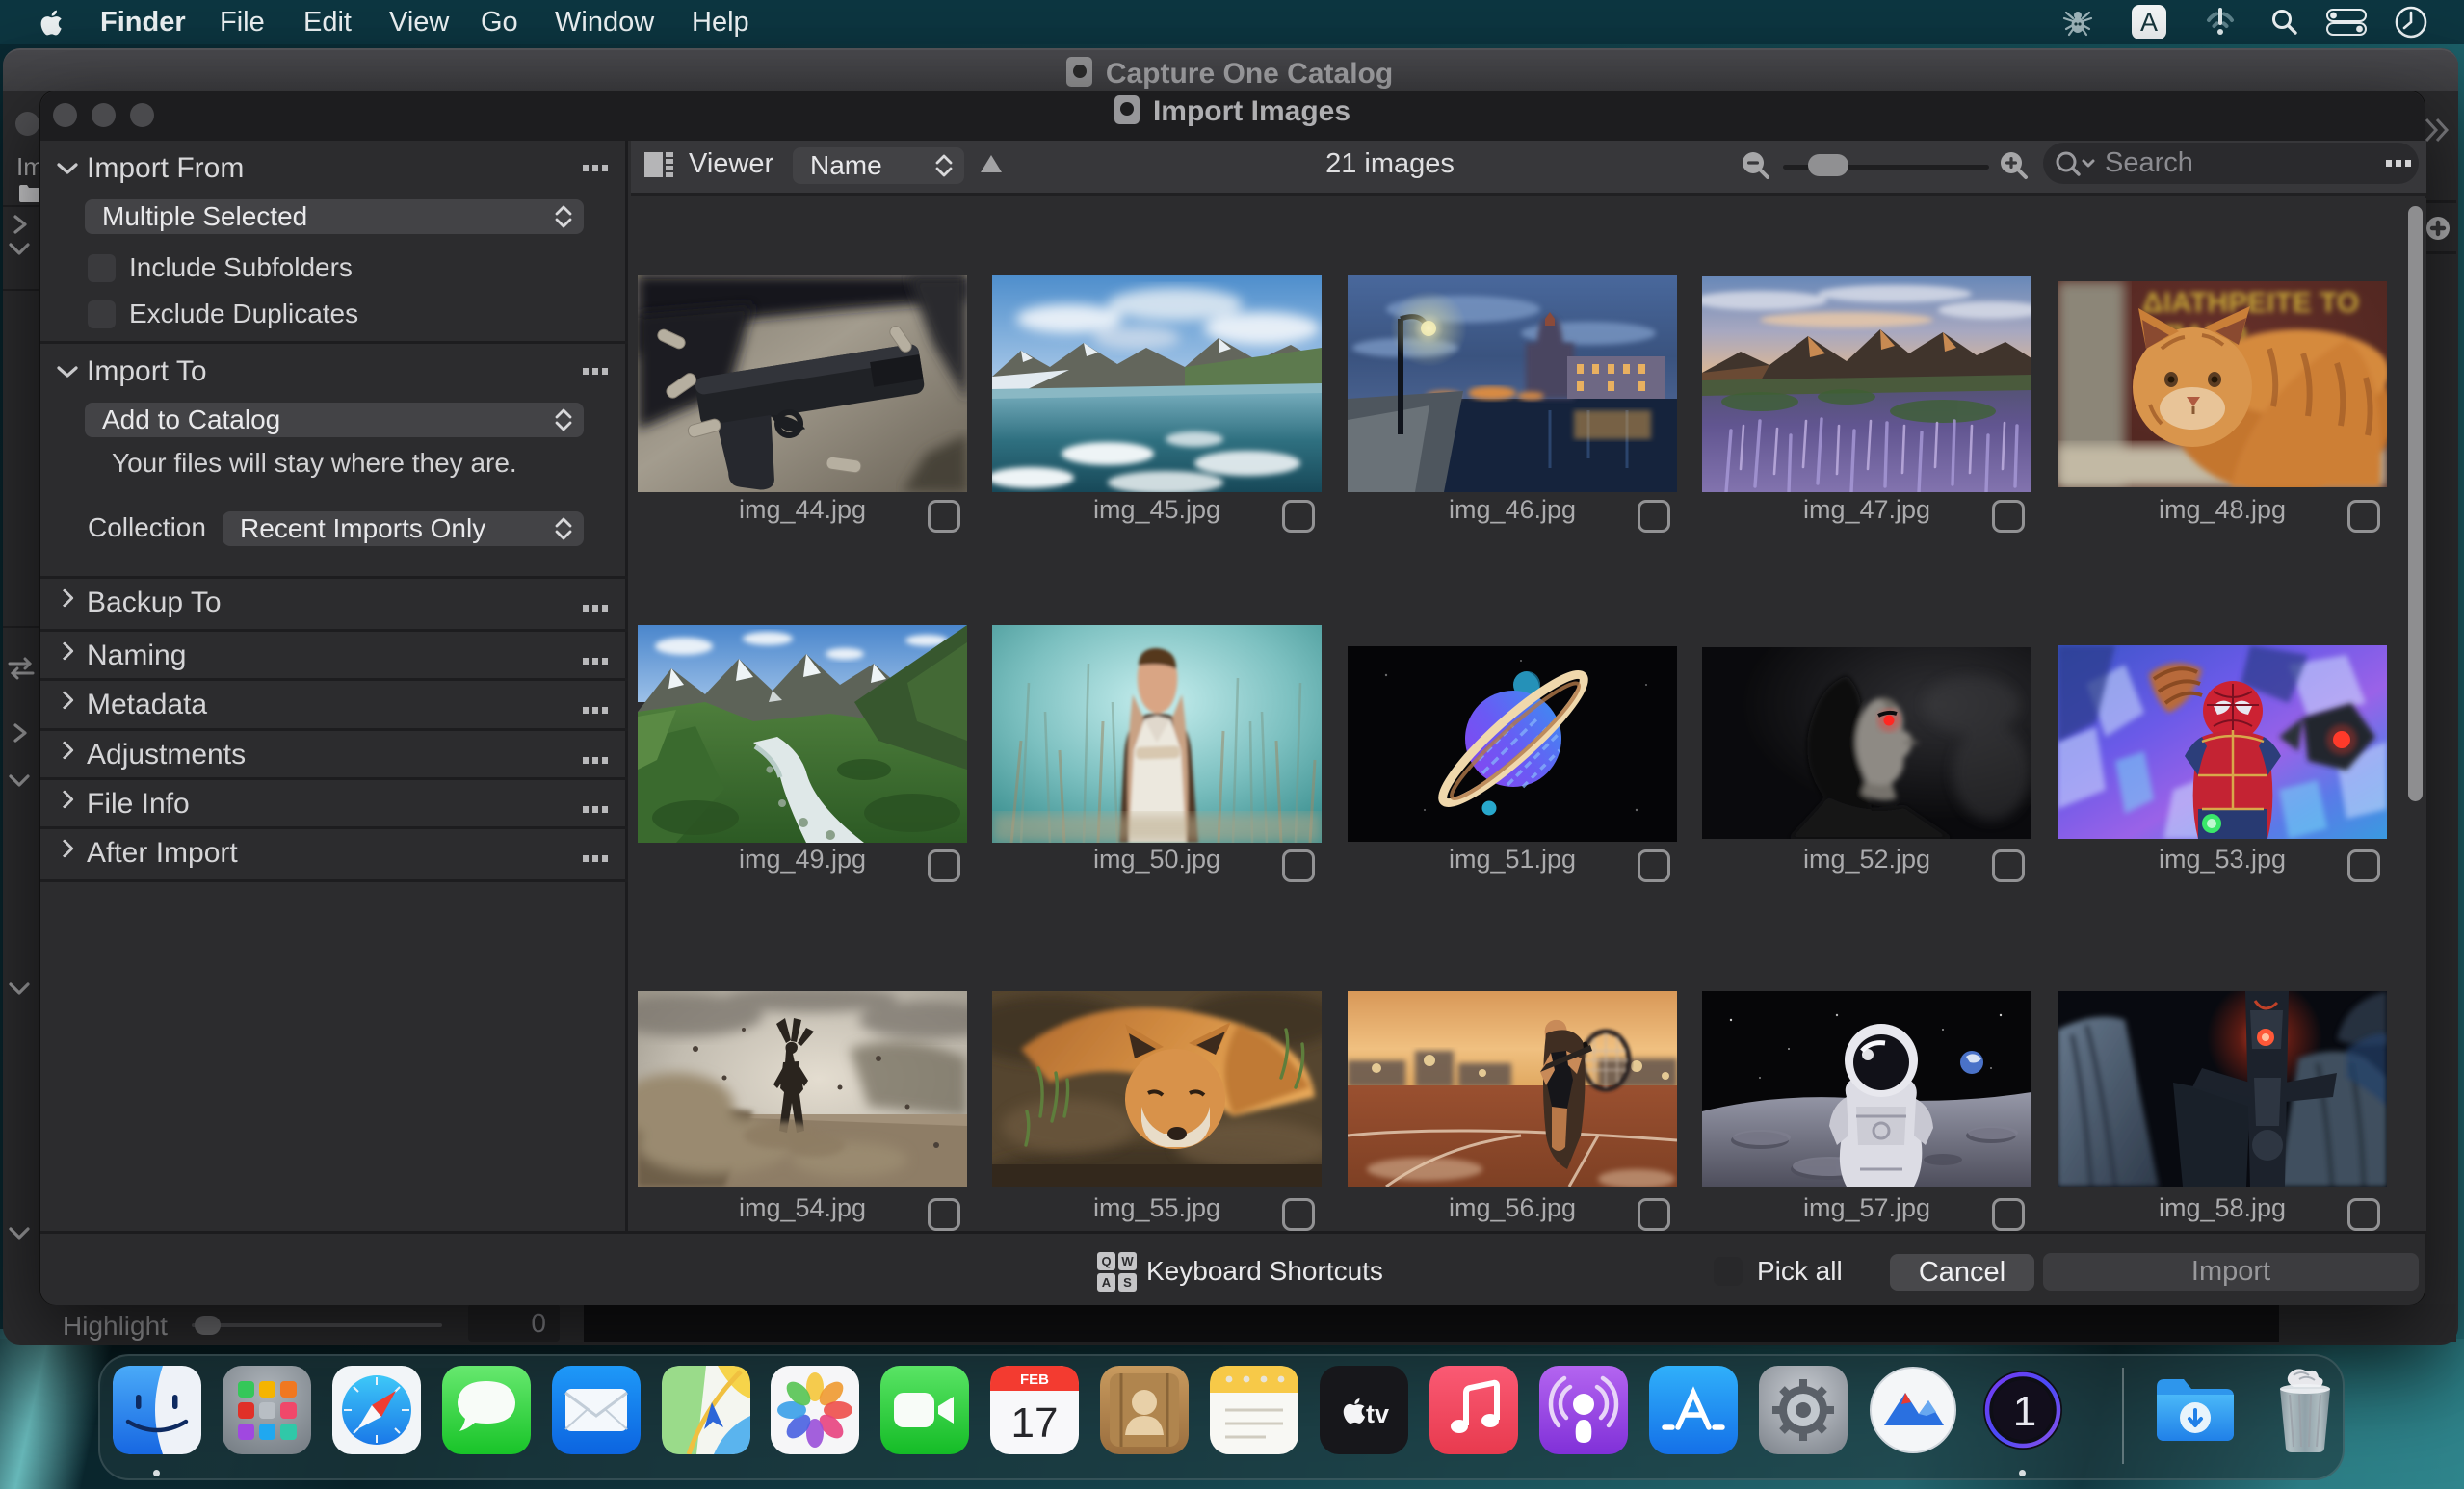  Describe the element at coordinates (1106, 1261) in the screenshot. I see `svg-text: Q` at that location.